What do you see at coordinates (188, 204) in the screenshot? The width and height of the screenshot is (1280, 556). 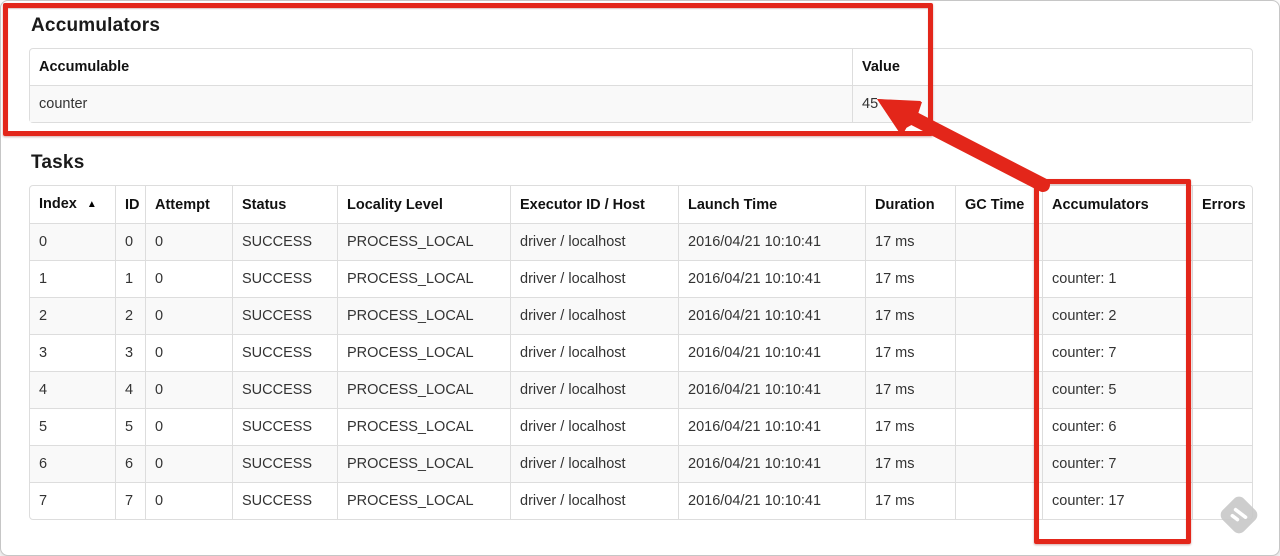 I see `tasks-column-header-attempt: Attempt` at bounding box center [188, 204].